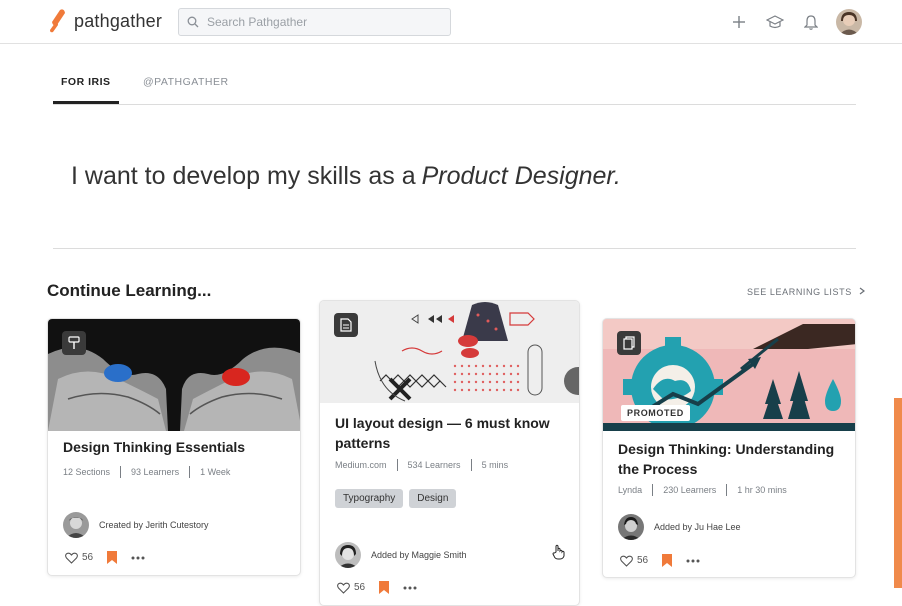  Describe the element at coordinates (215, 472) in the screenshot. I see `card-meta-duration: 1 Week` at that location.